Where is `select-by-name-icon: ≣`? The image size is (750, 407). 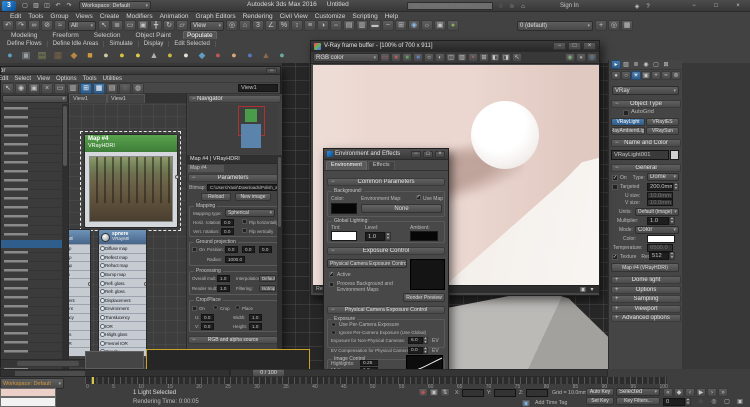 select-by-name-icon: ≣ is located at coordinates (117, 25).